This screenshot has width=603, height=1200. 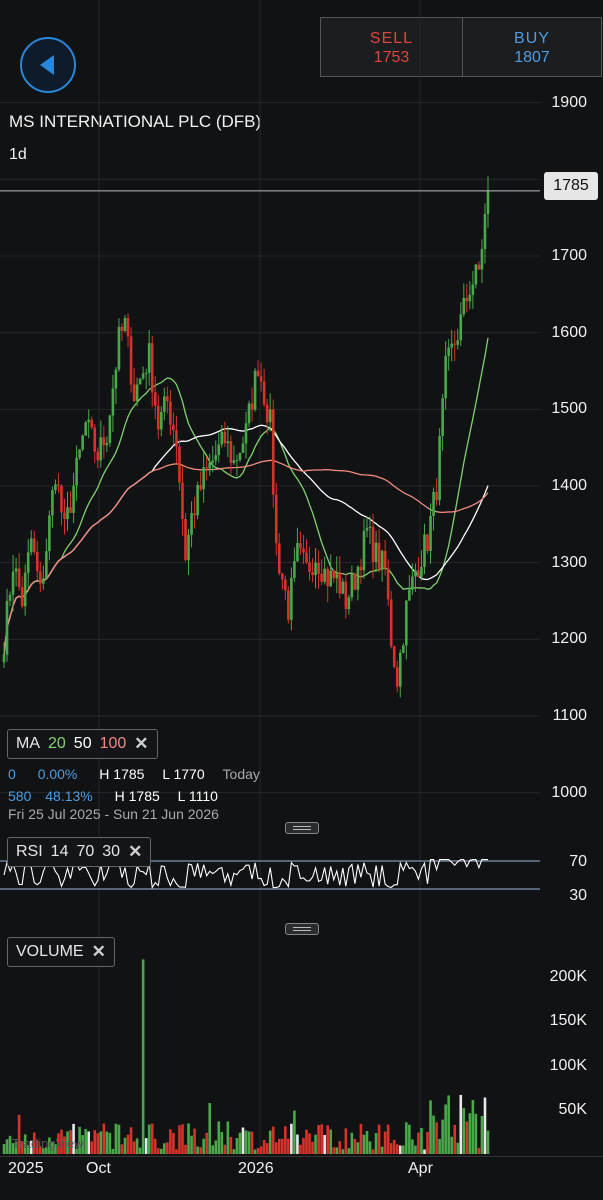 What do you see at coordinates (256, 1168) in the screenshot?
I see `time-axis-label: 2026` at bounding box center [256, 1168].